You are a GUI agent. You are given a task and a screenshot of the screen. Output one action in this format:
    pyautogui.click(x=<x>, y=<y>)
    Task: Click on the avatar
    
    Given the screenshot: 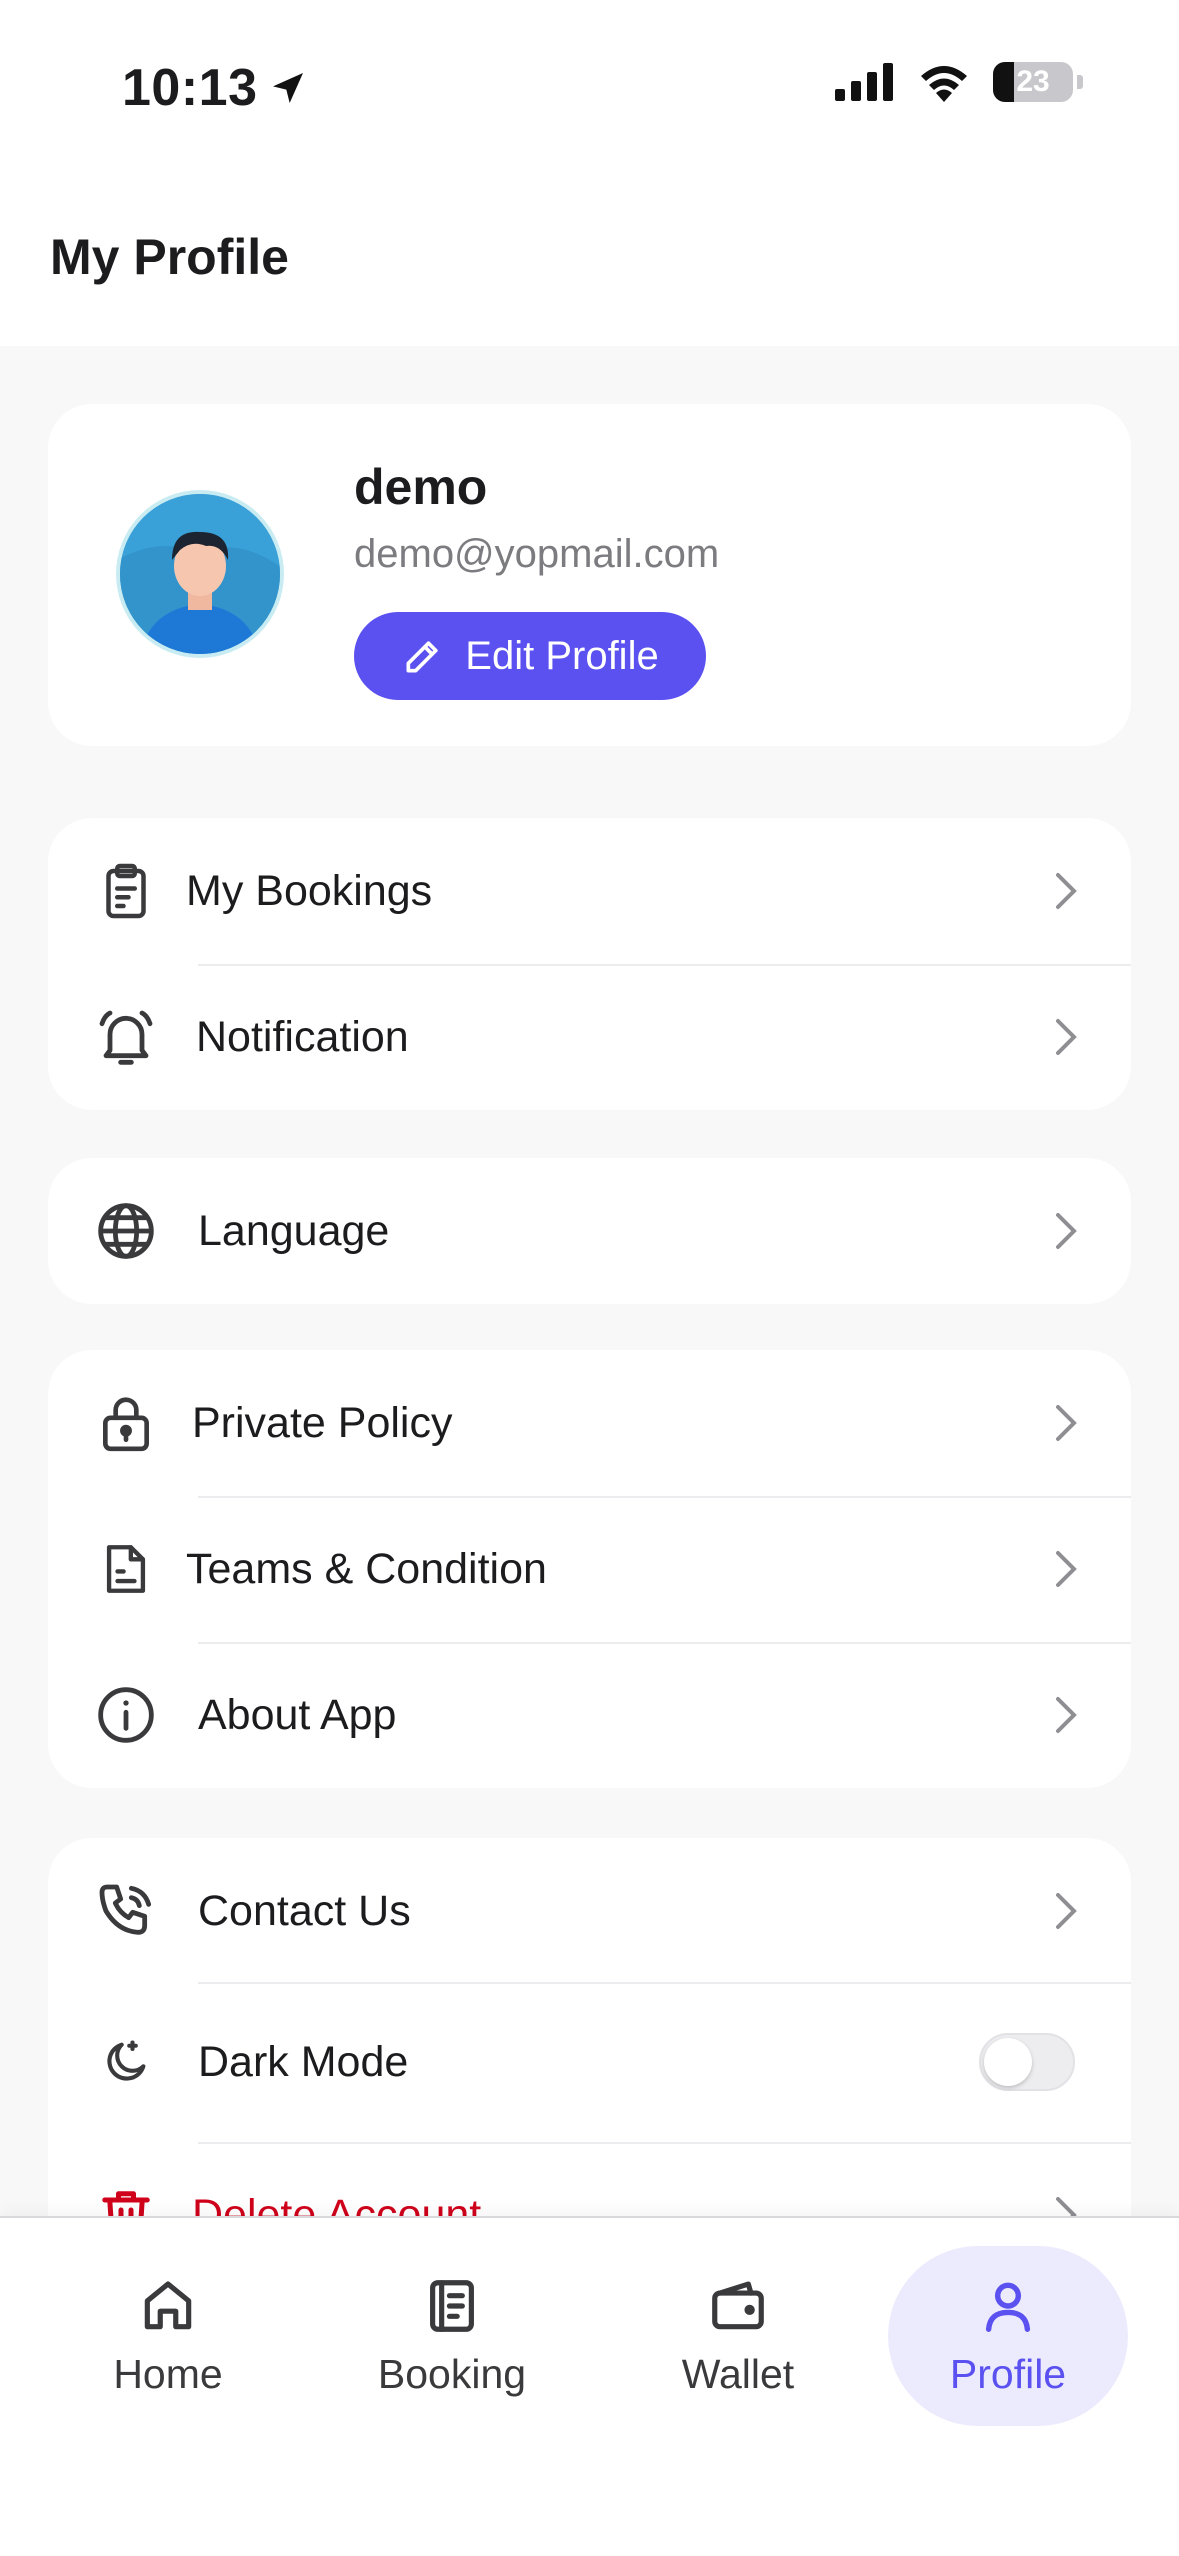 What is the action you would take?
    pyautogui.click(x=200, y=574)
    